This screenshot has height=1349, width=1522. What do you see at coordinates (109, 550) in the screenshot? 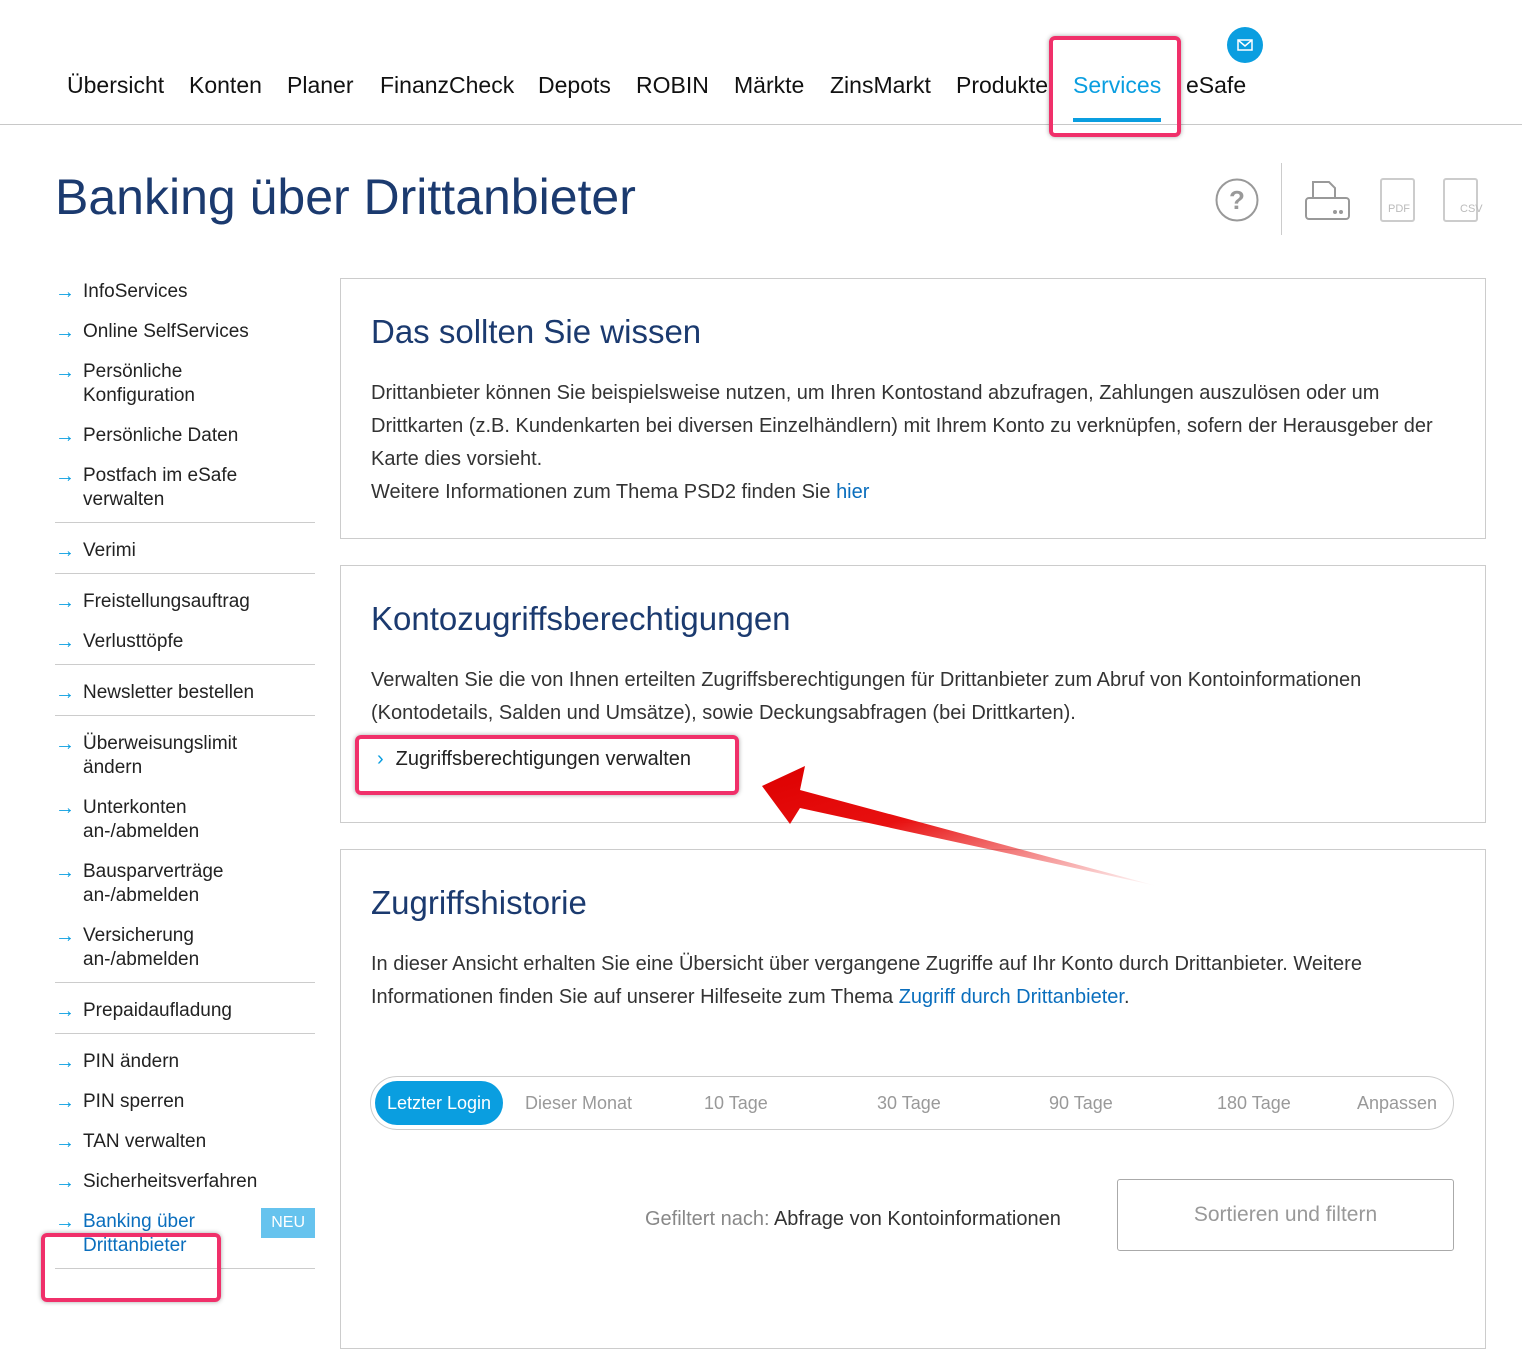
I see `sidebar-item-label: Verimi` at bounding box center [109, 550].